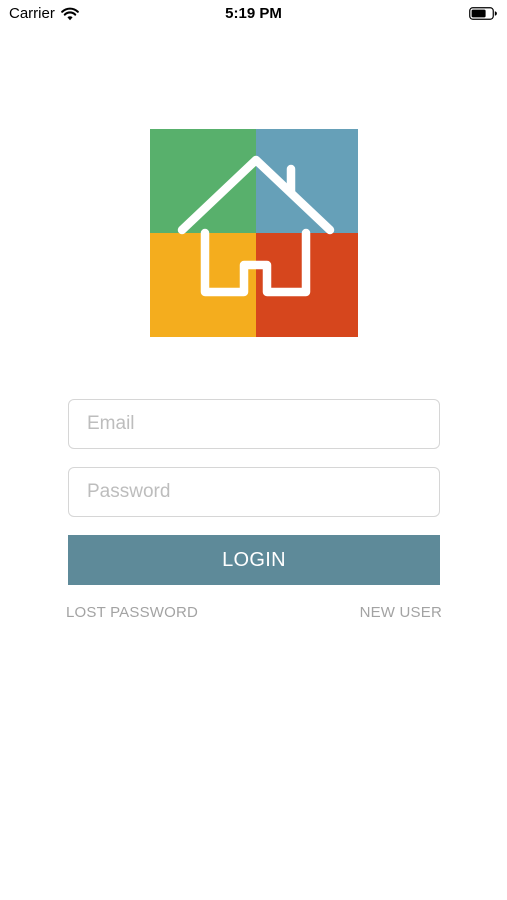  I want to click on password-field, so click(254, 492).